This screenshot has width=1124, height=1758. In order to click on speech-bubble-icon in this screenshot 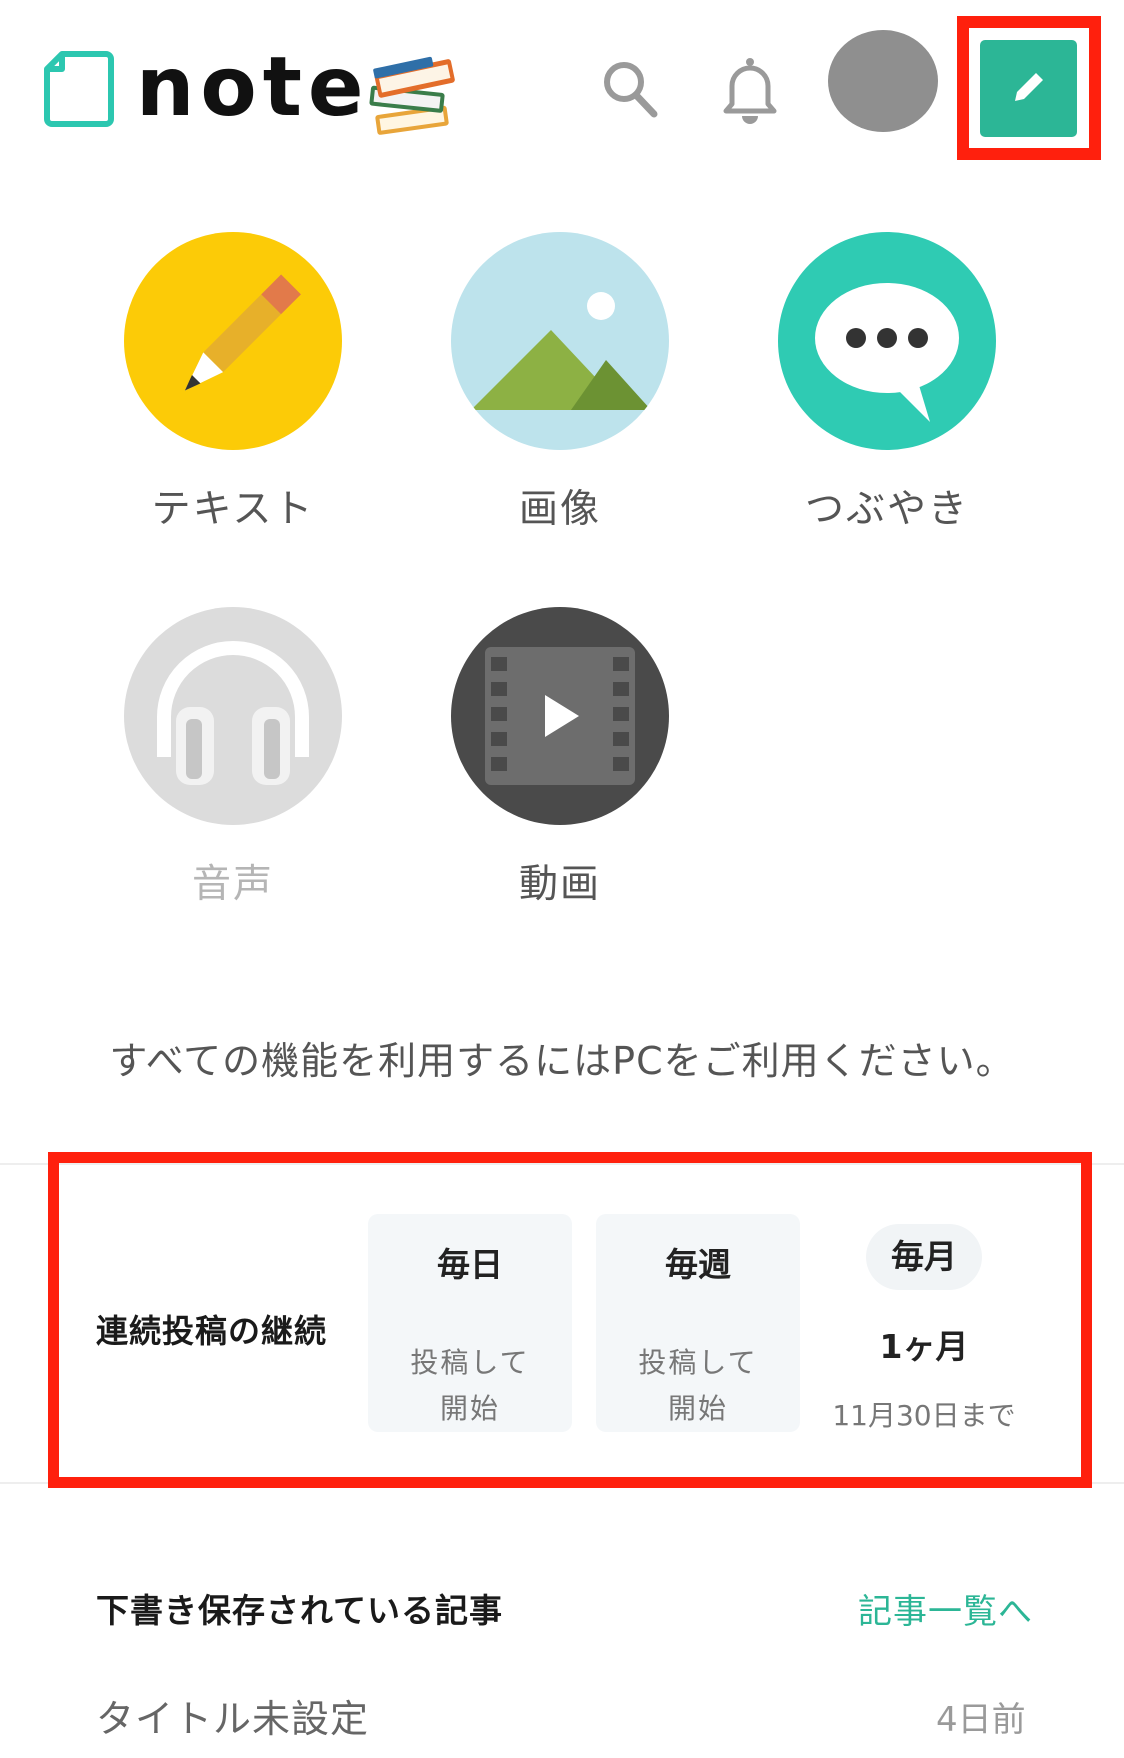, I will do `click(887, 341)`.